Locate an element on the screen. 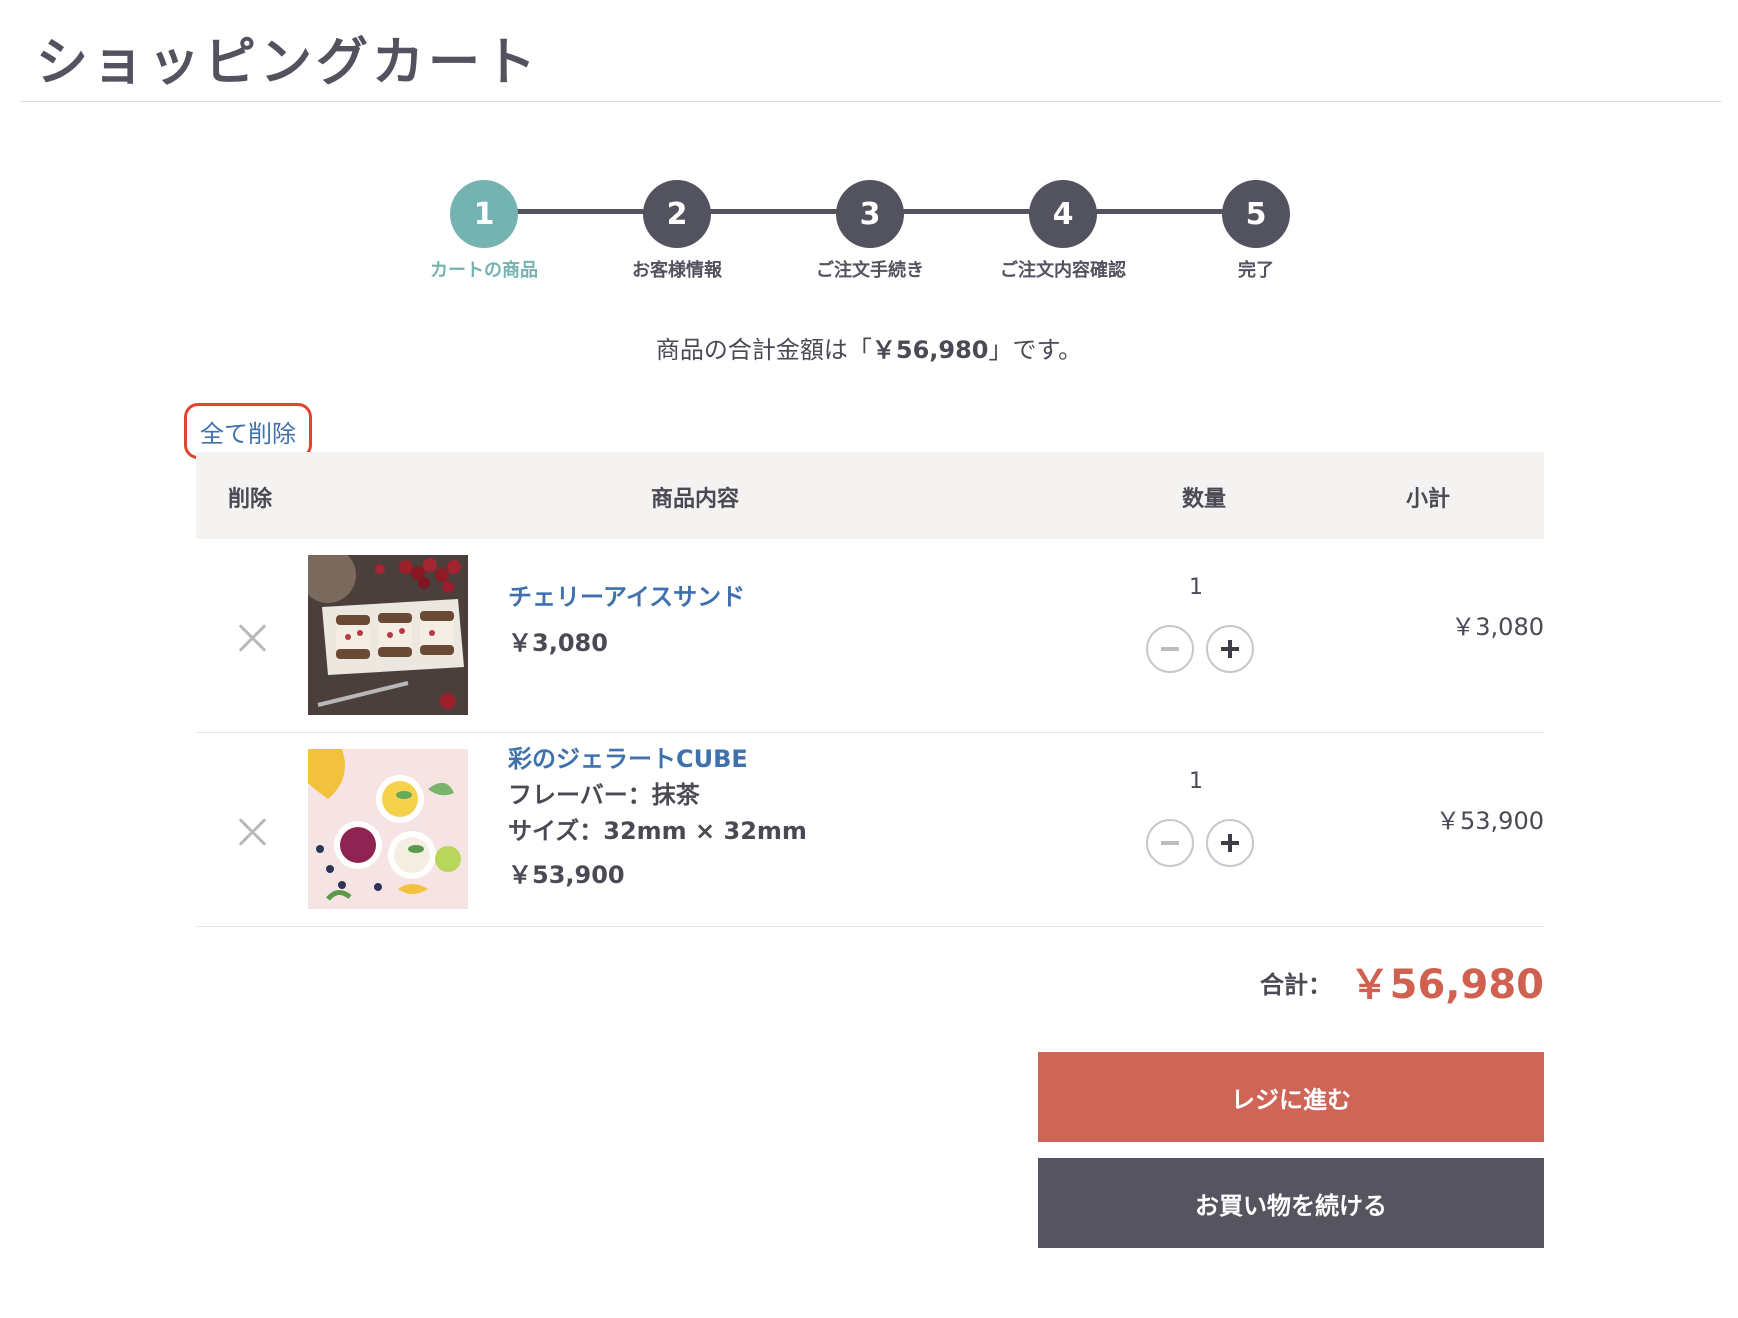  step-number: 1 is located at coordinates (484, 214).